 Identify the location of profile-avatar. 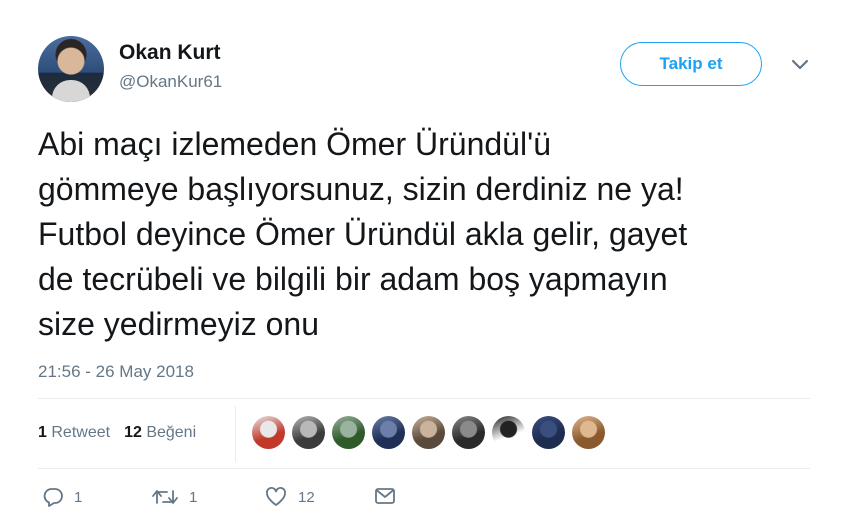
(71, 69).